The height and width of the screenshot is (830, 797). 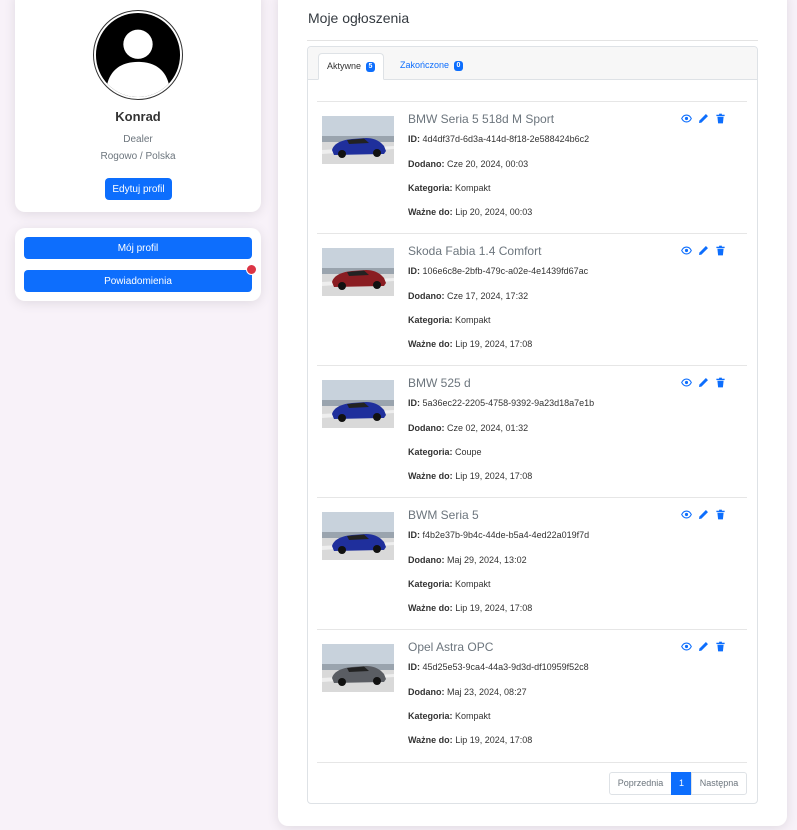 I want to click on user-silhouette-icon, so click(x=138, y=55).